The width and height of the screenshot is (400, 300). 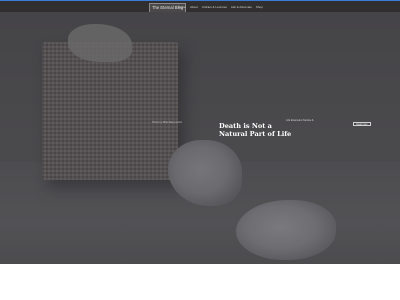 I want to click on nav-item-shop: Shop, so click(x=259, y=7).